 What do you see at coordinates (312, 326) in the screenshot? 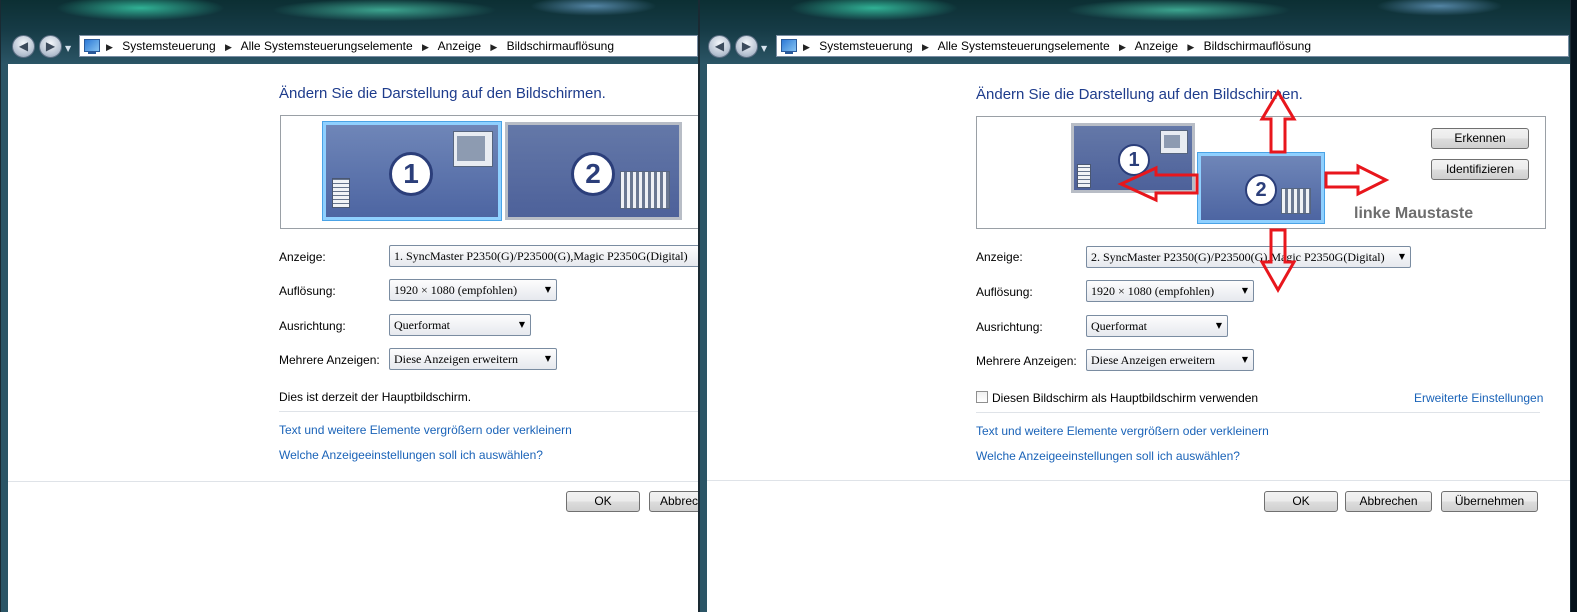
I see `orientation-label: Ausrichtung:` at bounding box center [312, 326].